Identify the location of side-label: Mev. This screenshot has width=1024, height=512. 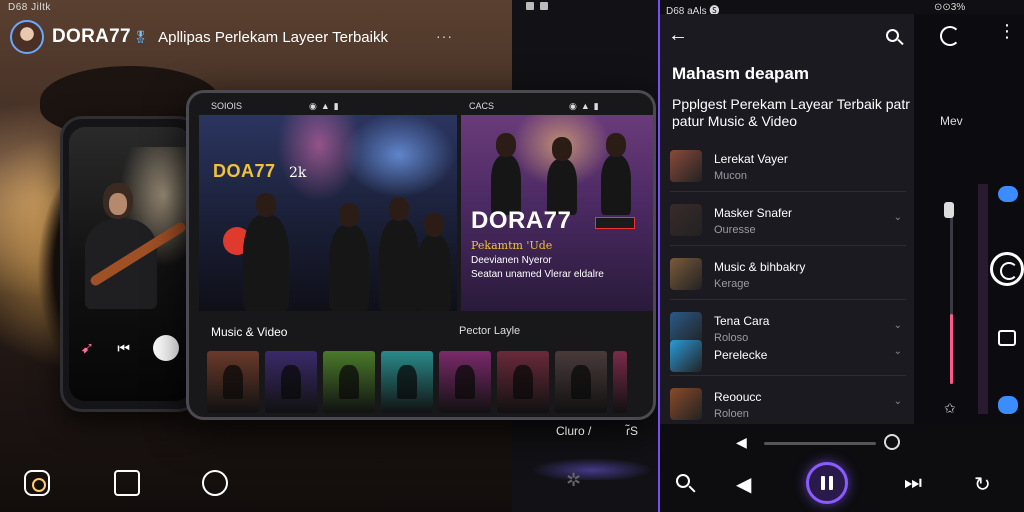
(951, 121).